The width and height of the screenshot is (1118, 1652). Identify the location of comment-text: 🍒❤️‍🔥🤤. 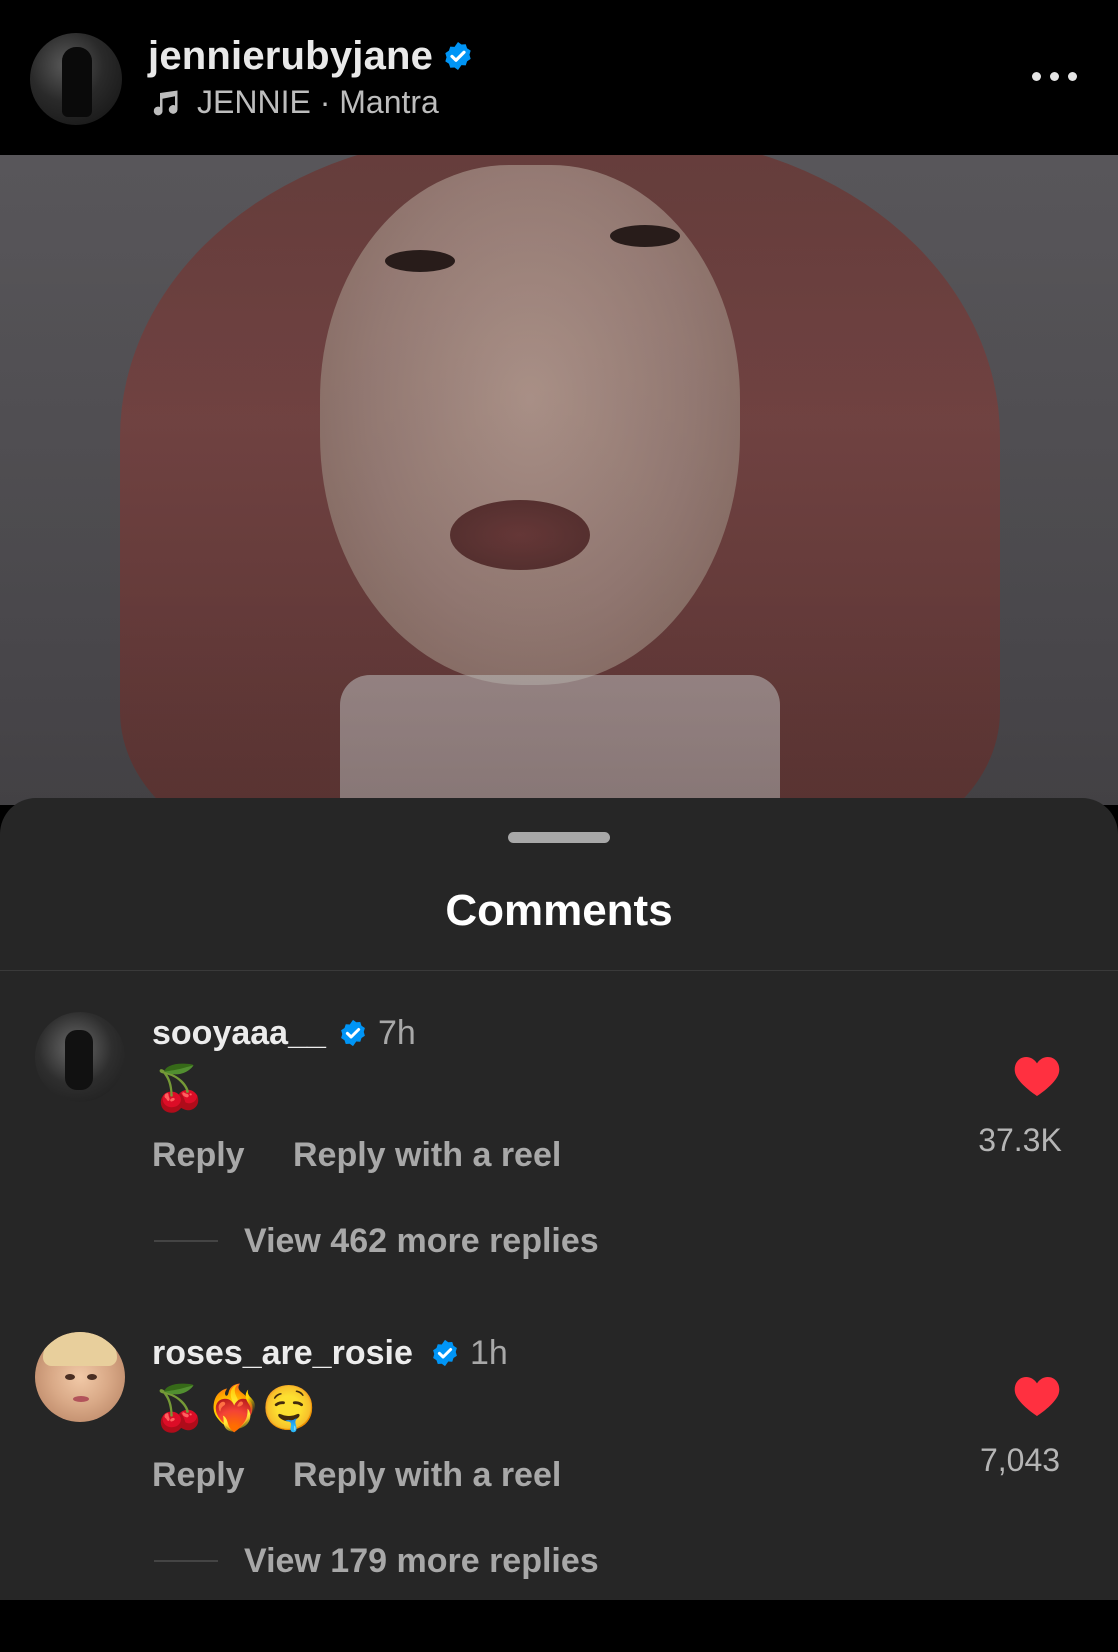
(234, 1408).